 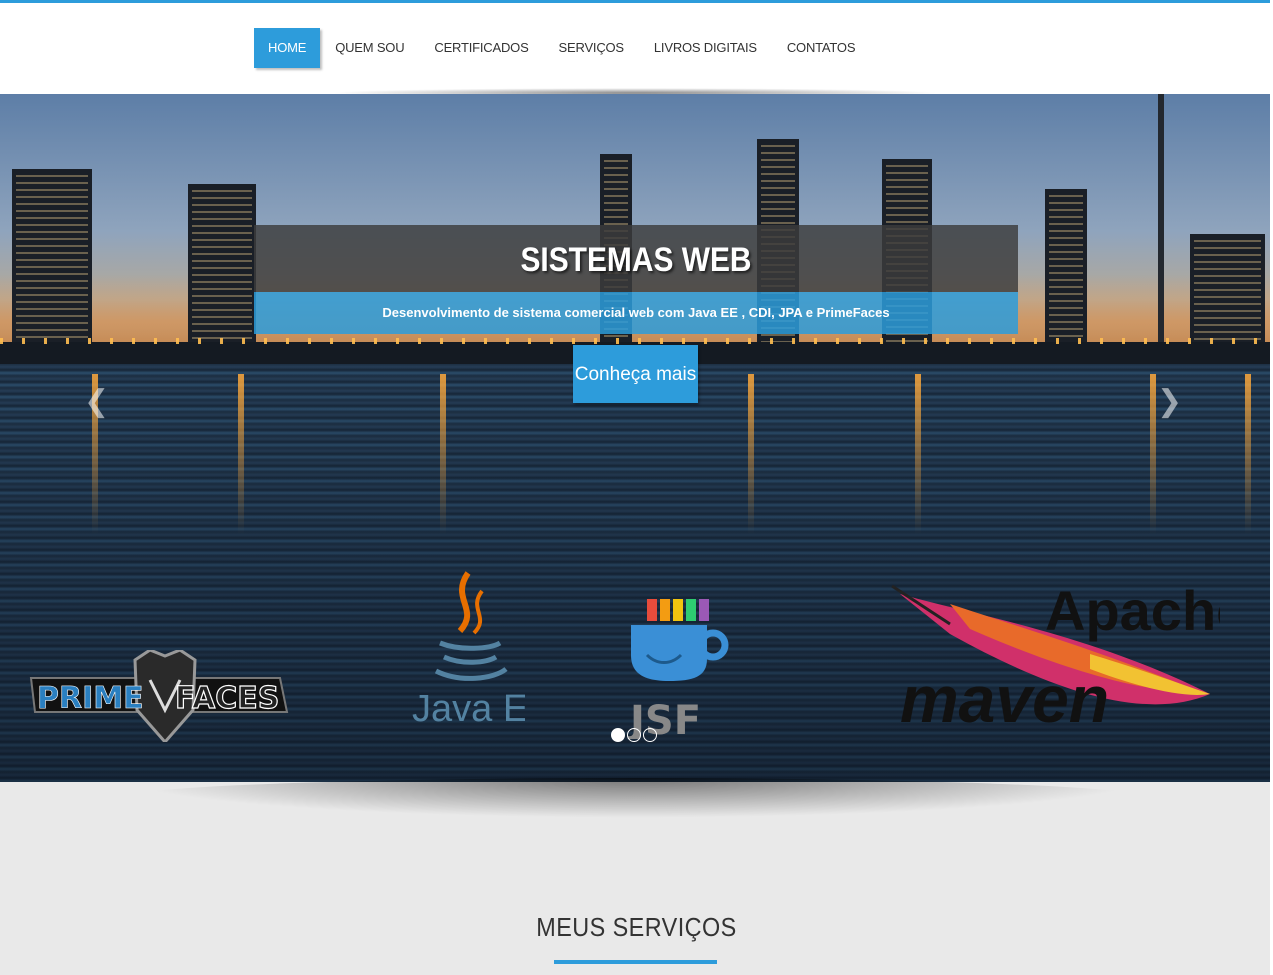 I want to click on primefaces-left-text: PRIME, so click(x=90, y=698).